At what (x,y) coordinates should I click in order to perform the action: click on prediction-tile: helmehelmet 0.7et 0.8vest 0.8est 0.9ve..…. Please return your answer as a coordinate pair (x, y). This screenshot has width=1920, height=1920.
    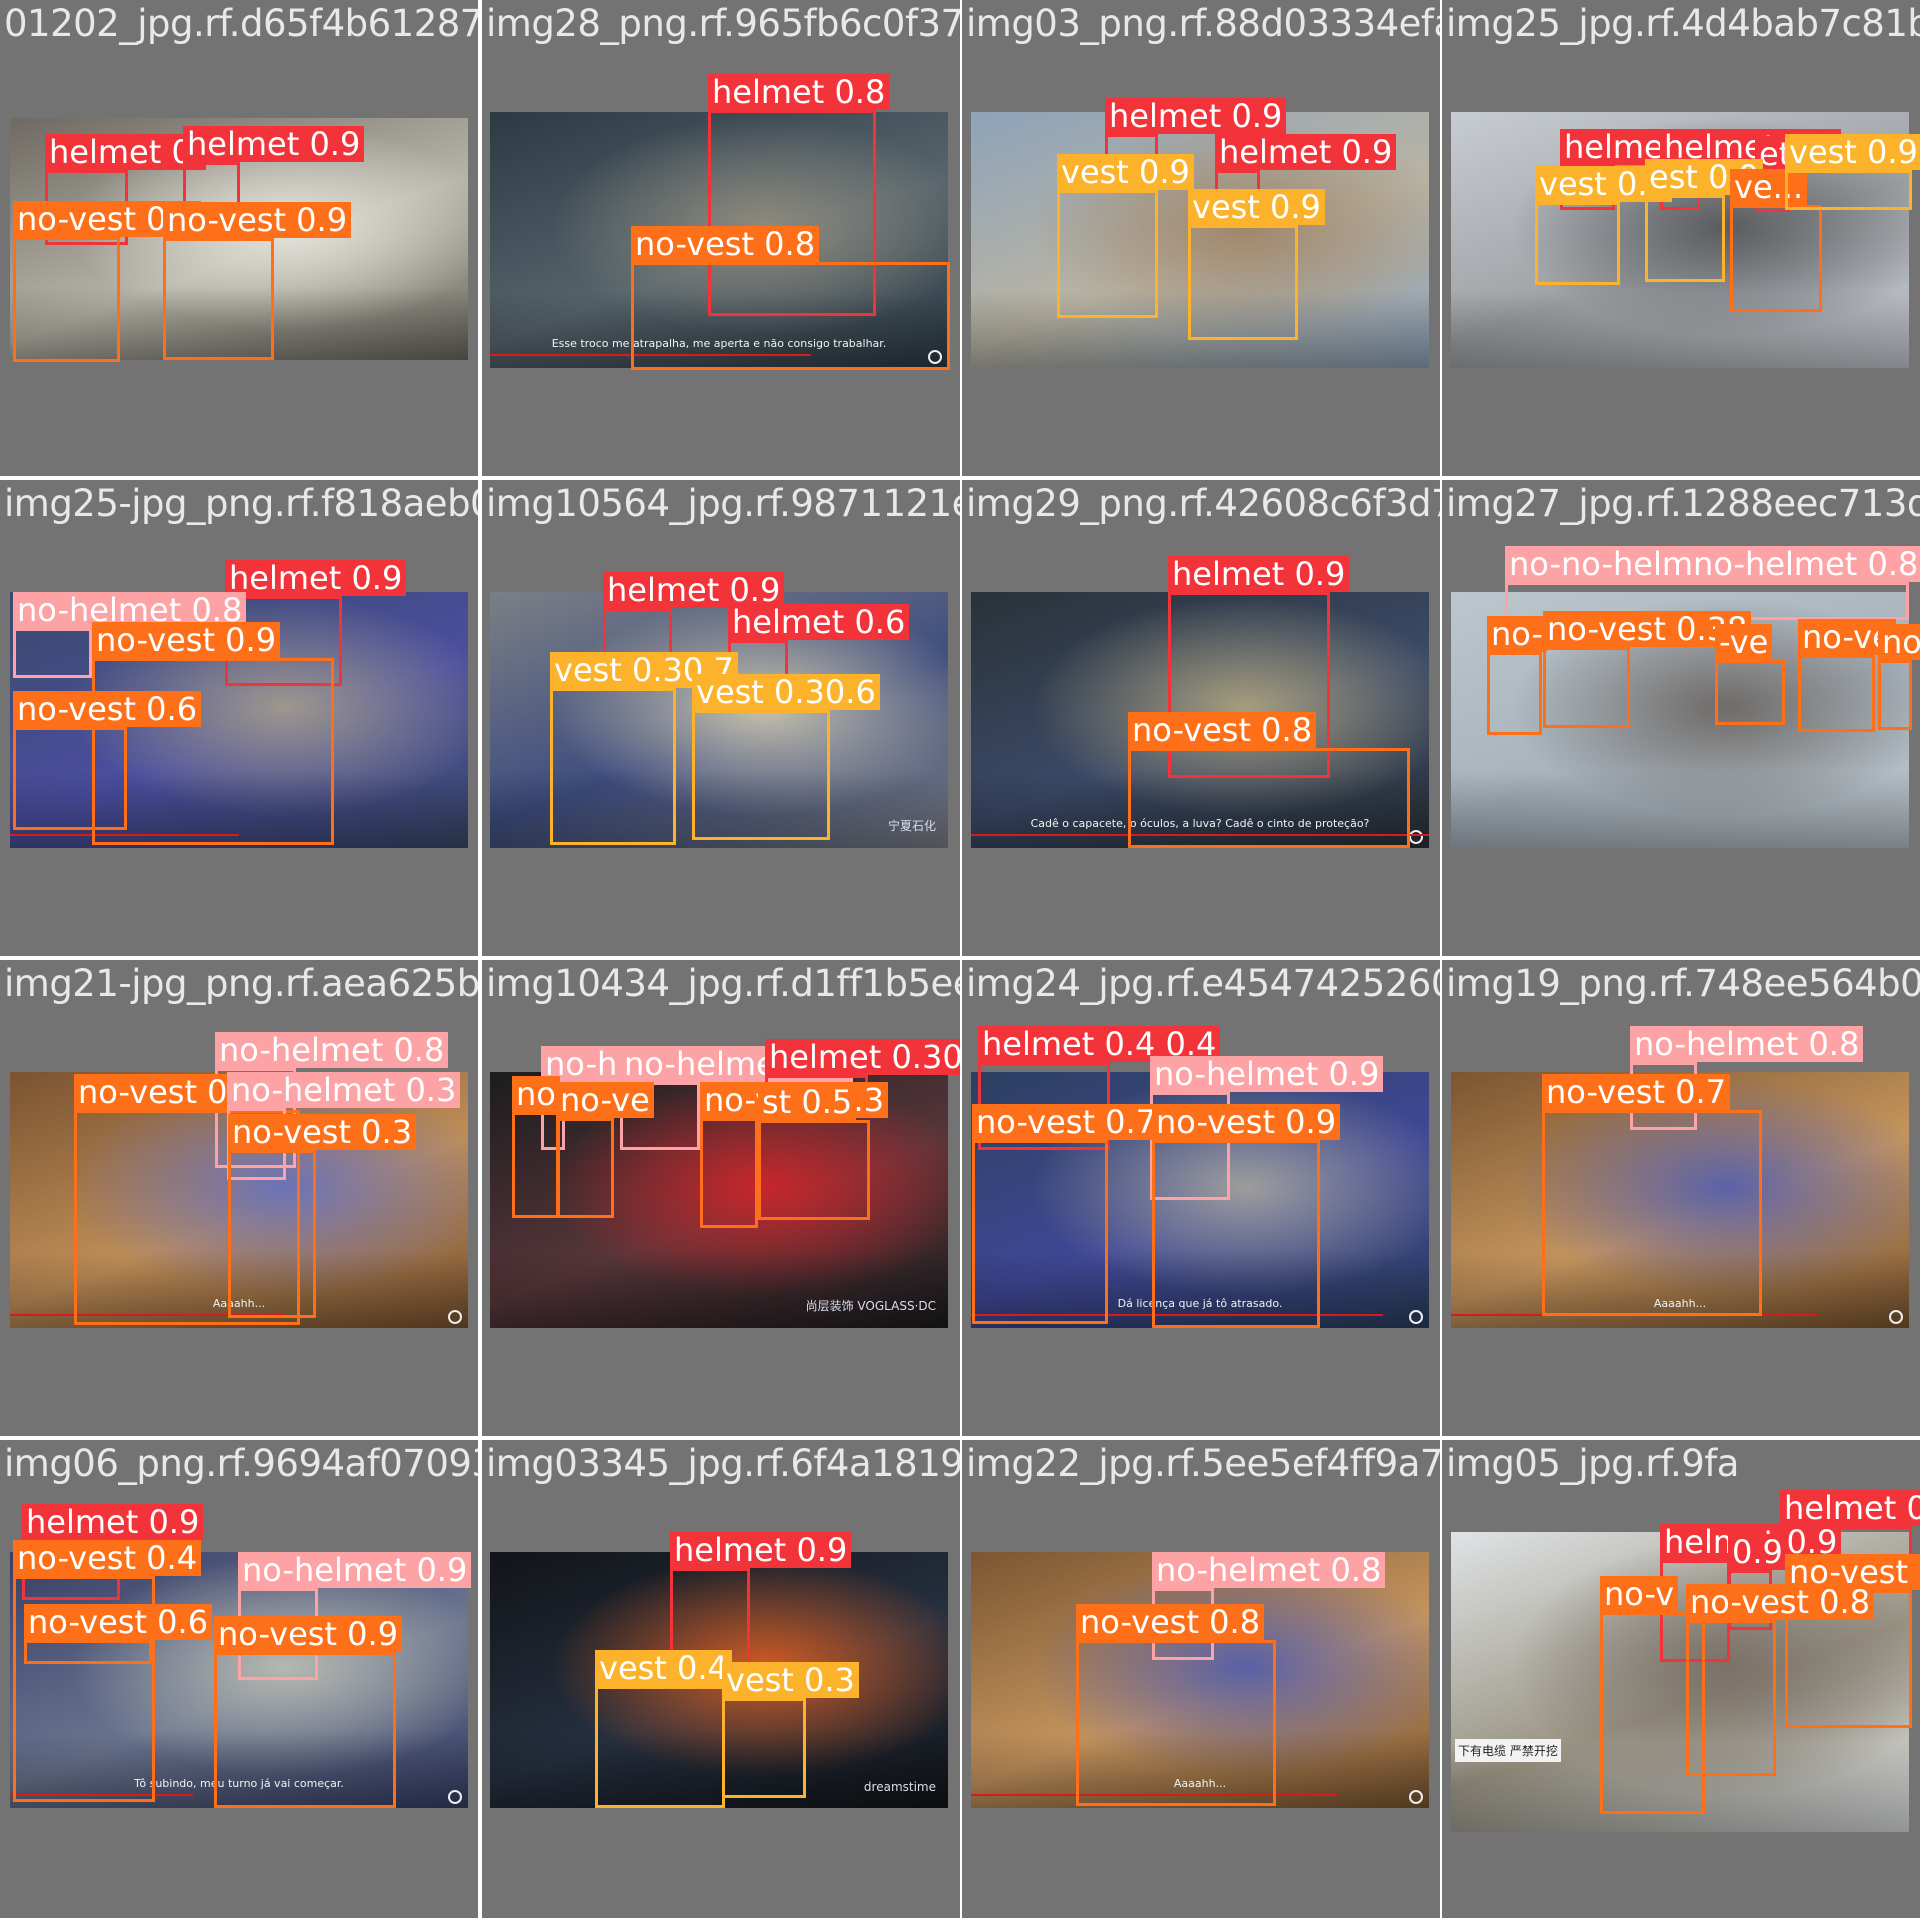
    Looking at the image, I should click on (1681, 238).